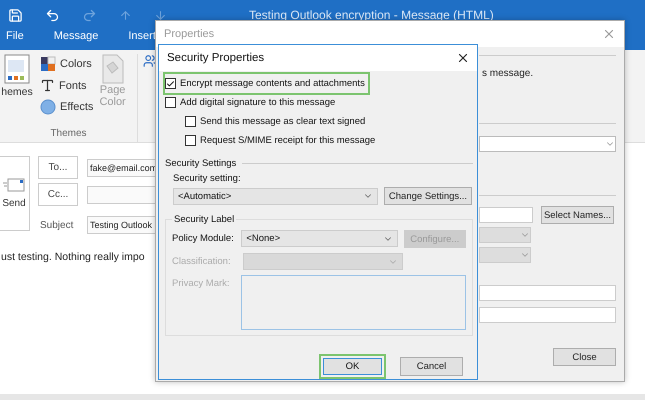 The width and height of the screenshot is (645, 400). Describe the element at coordinates (67, 85) in the screenshot. I see `ribbon-button: Fonts` at that location.